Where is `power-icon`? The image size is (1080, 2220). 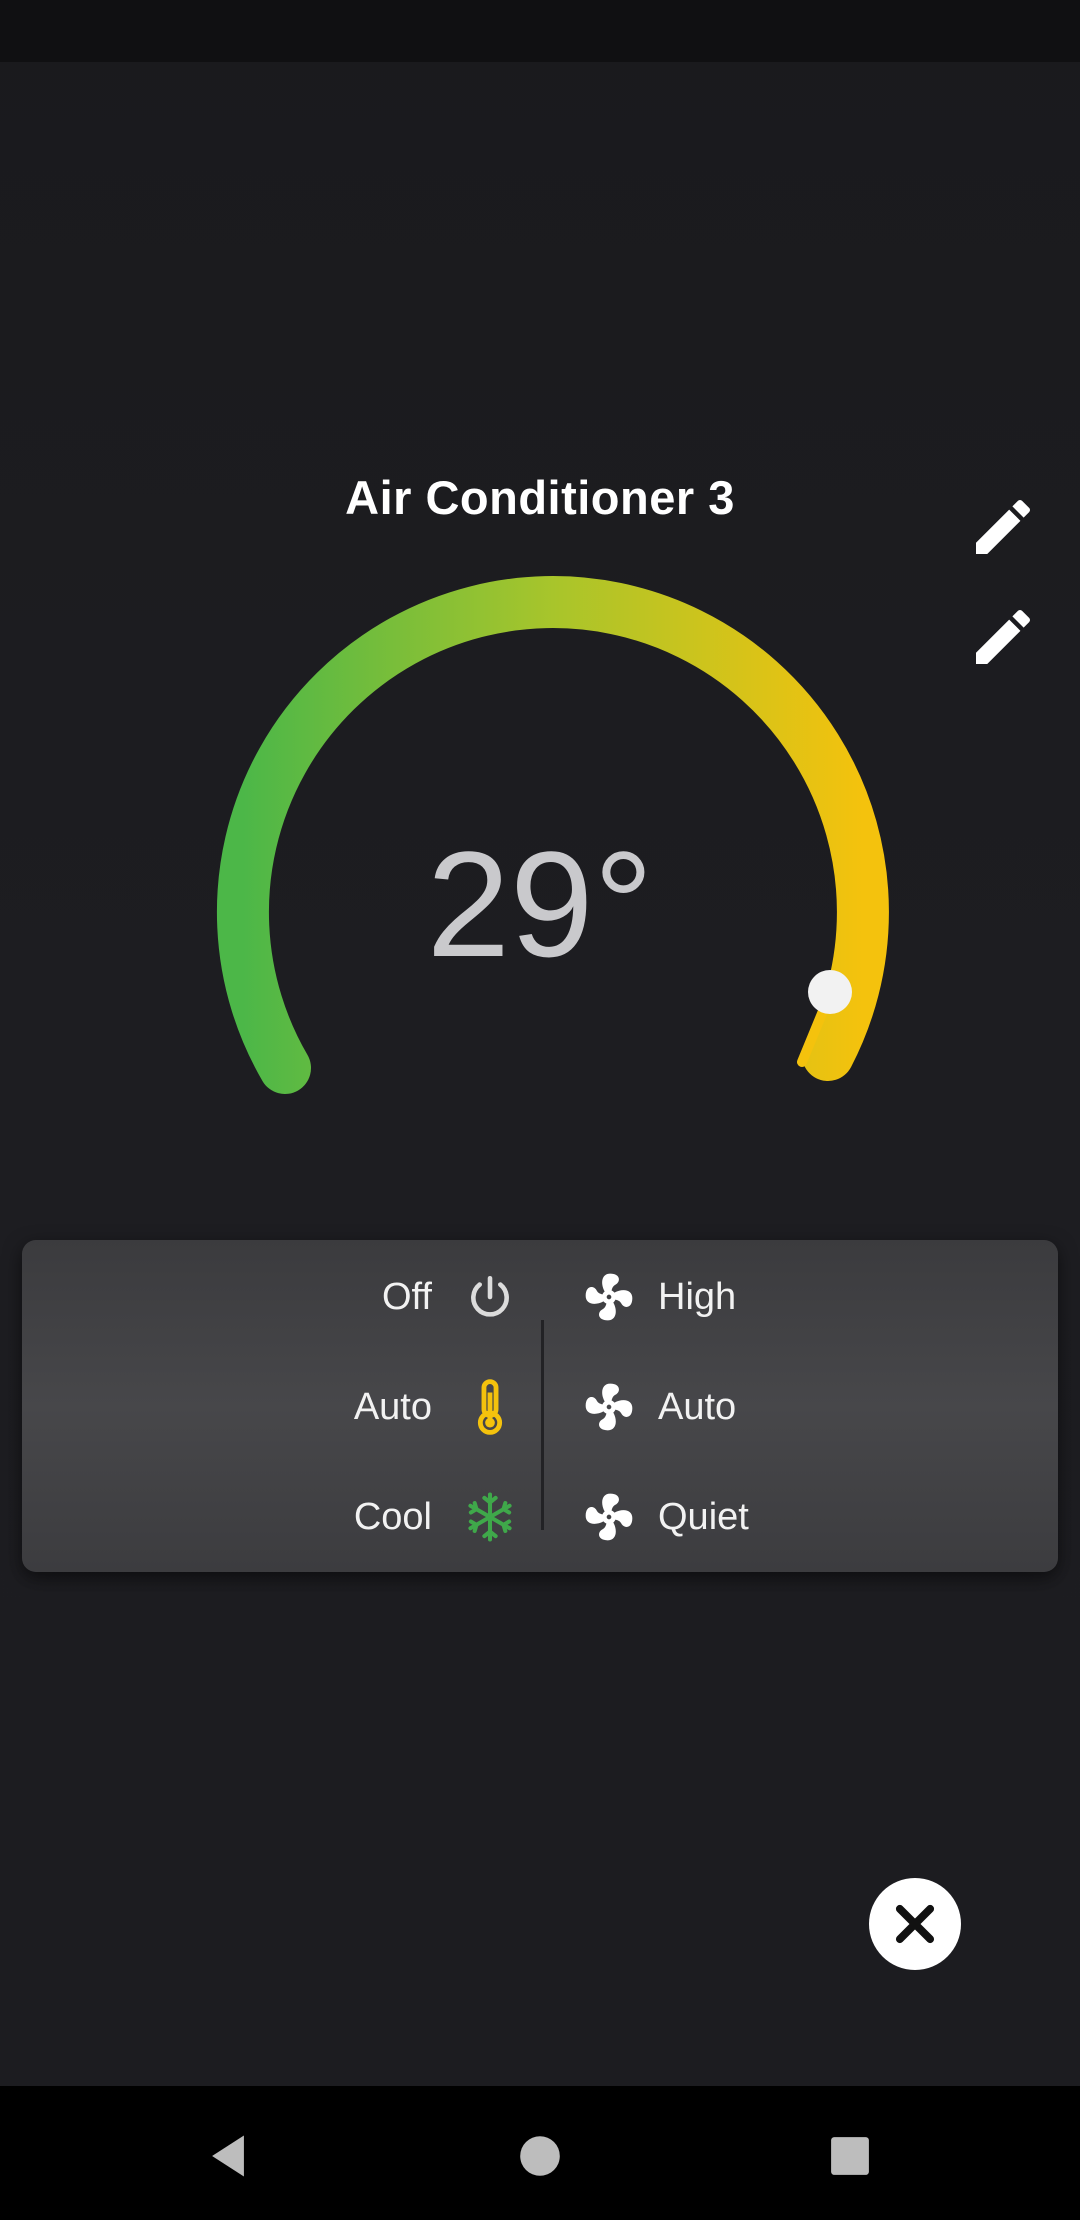 power-icon is located at coordinates (490, 1297).